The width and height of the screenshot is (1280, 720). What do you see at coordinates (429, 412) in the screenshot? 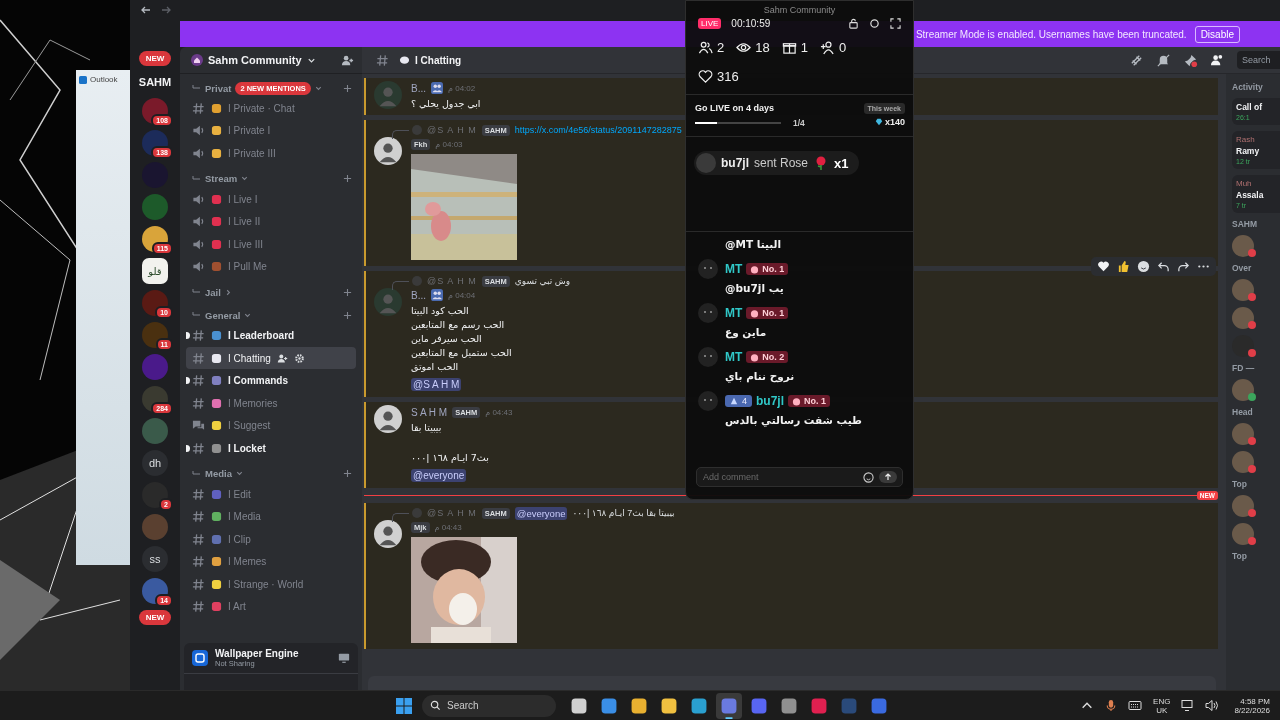
I see `author-name: S A H M` at bounding box center [429, 412].